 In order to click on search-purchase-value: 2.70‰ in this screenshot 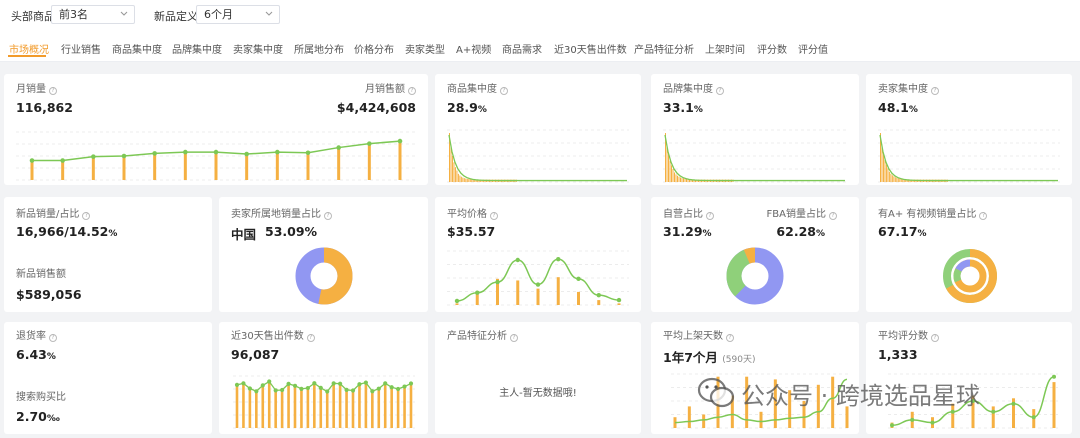, I will do `click(38, 416)`.